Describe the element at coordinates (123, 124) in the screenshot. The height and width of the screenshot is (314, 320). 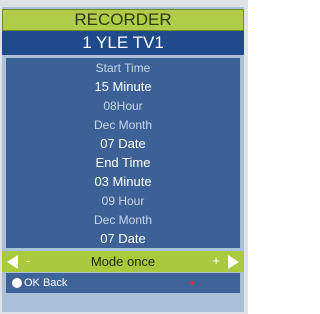
I see `start-month-field: Dec Month` at that location.